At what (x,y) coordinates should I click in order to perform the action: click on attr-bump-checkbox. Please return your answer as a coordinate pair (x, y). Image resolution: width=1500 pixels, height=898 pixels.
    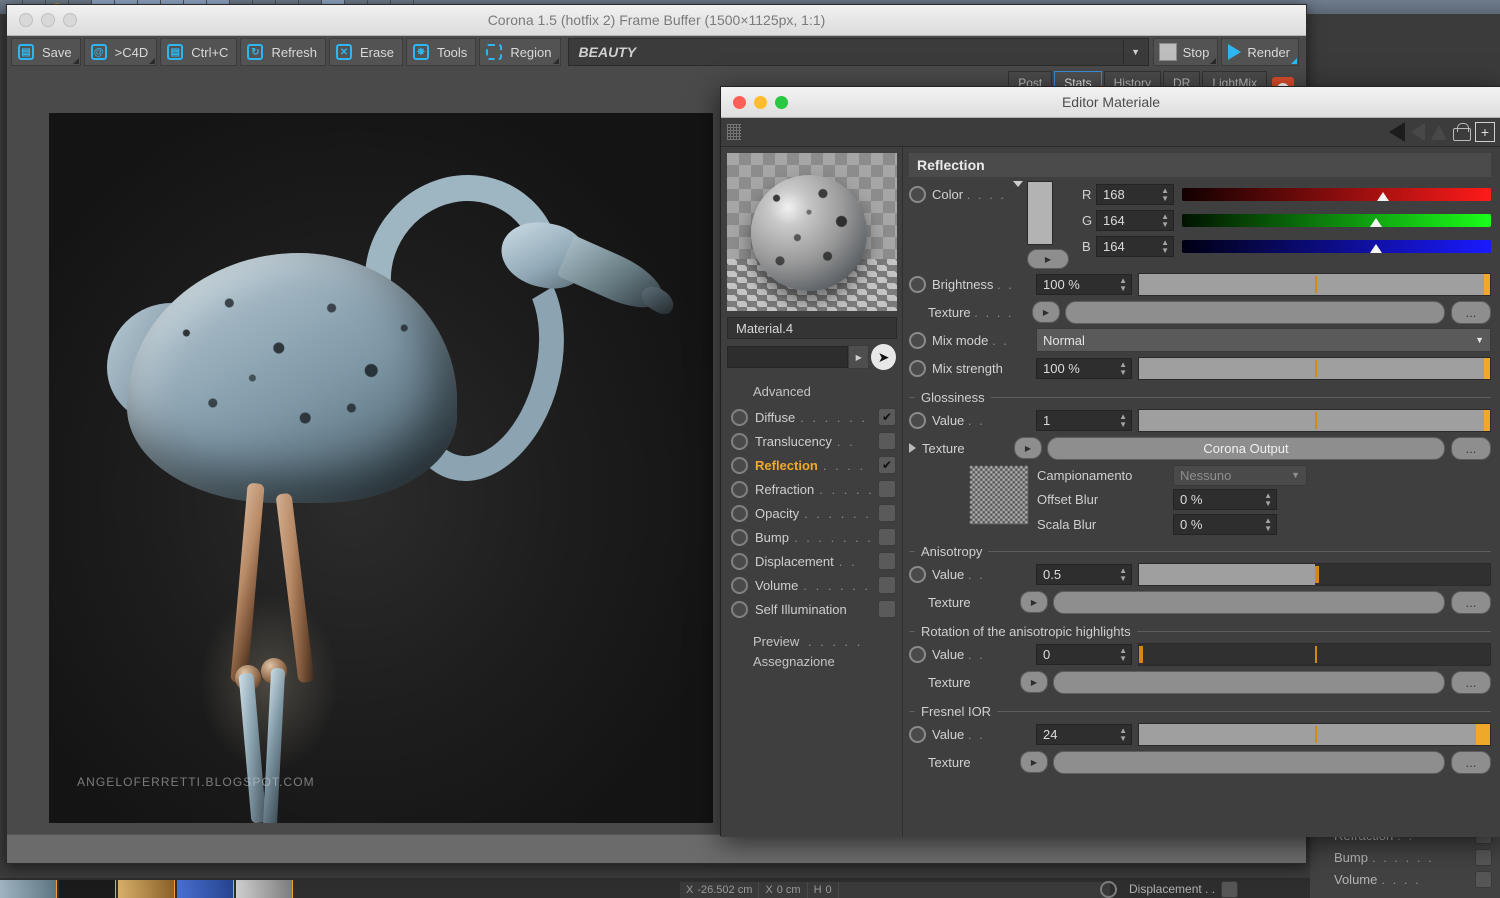
    Looking at the image, I should click on (1483, 857).